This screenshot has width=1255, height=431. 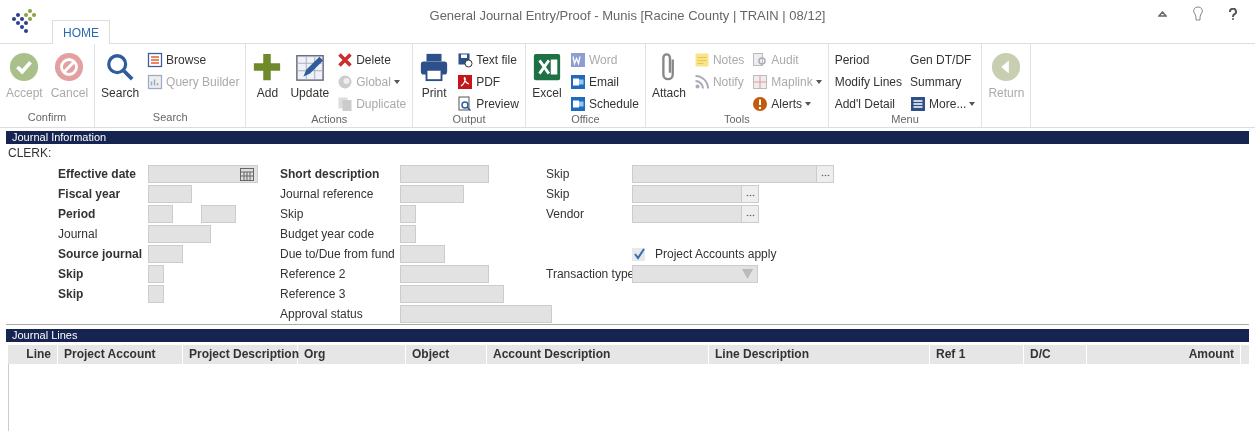 I want to click on group-label: Actions, so click(x=329, y=120).